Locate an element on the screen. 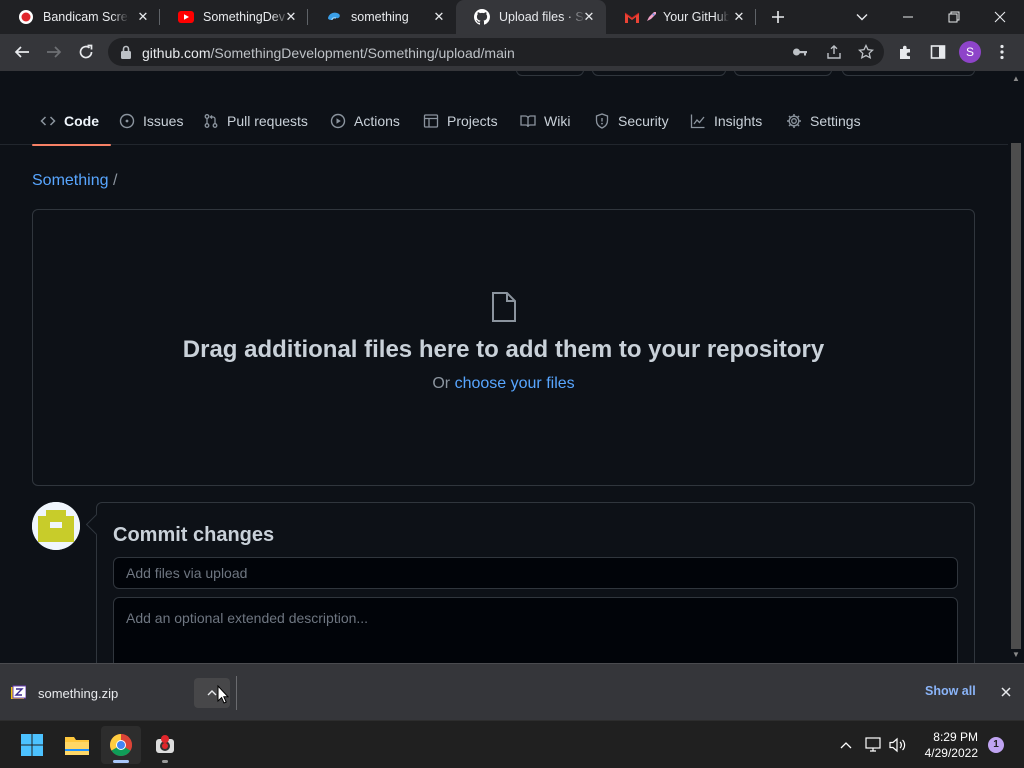 This screenshot has height=768, width=1024. start-button is located at coordinates (32, 745).